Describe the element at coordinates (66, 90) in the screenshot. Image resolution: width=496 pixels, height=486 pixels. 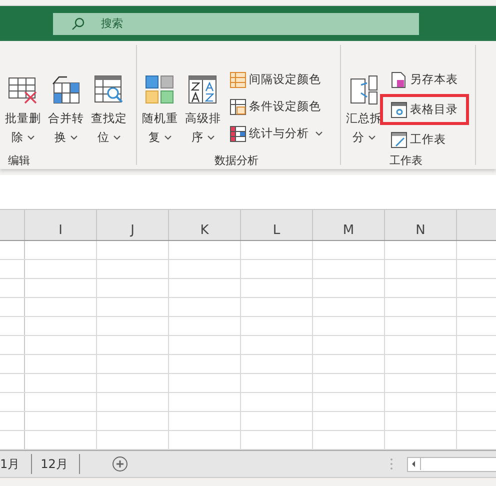
I see `grid-merge-icon` at that location.